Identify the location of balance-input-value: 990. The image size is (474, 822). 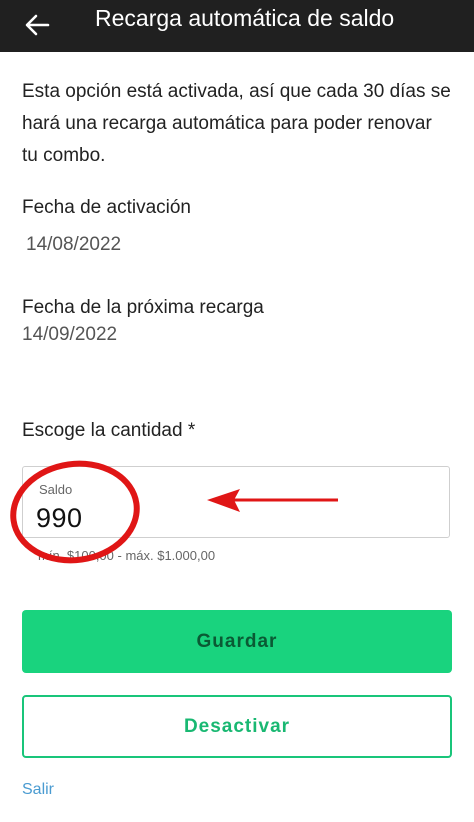
(59, 518).